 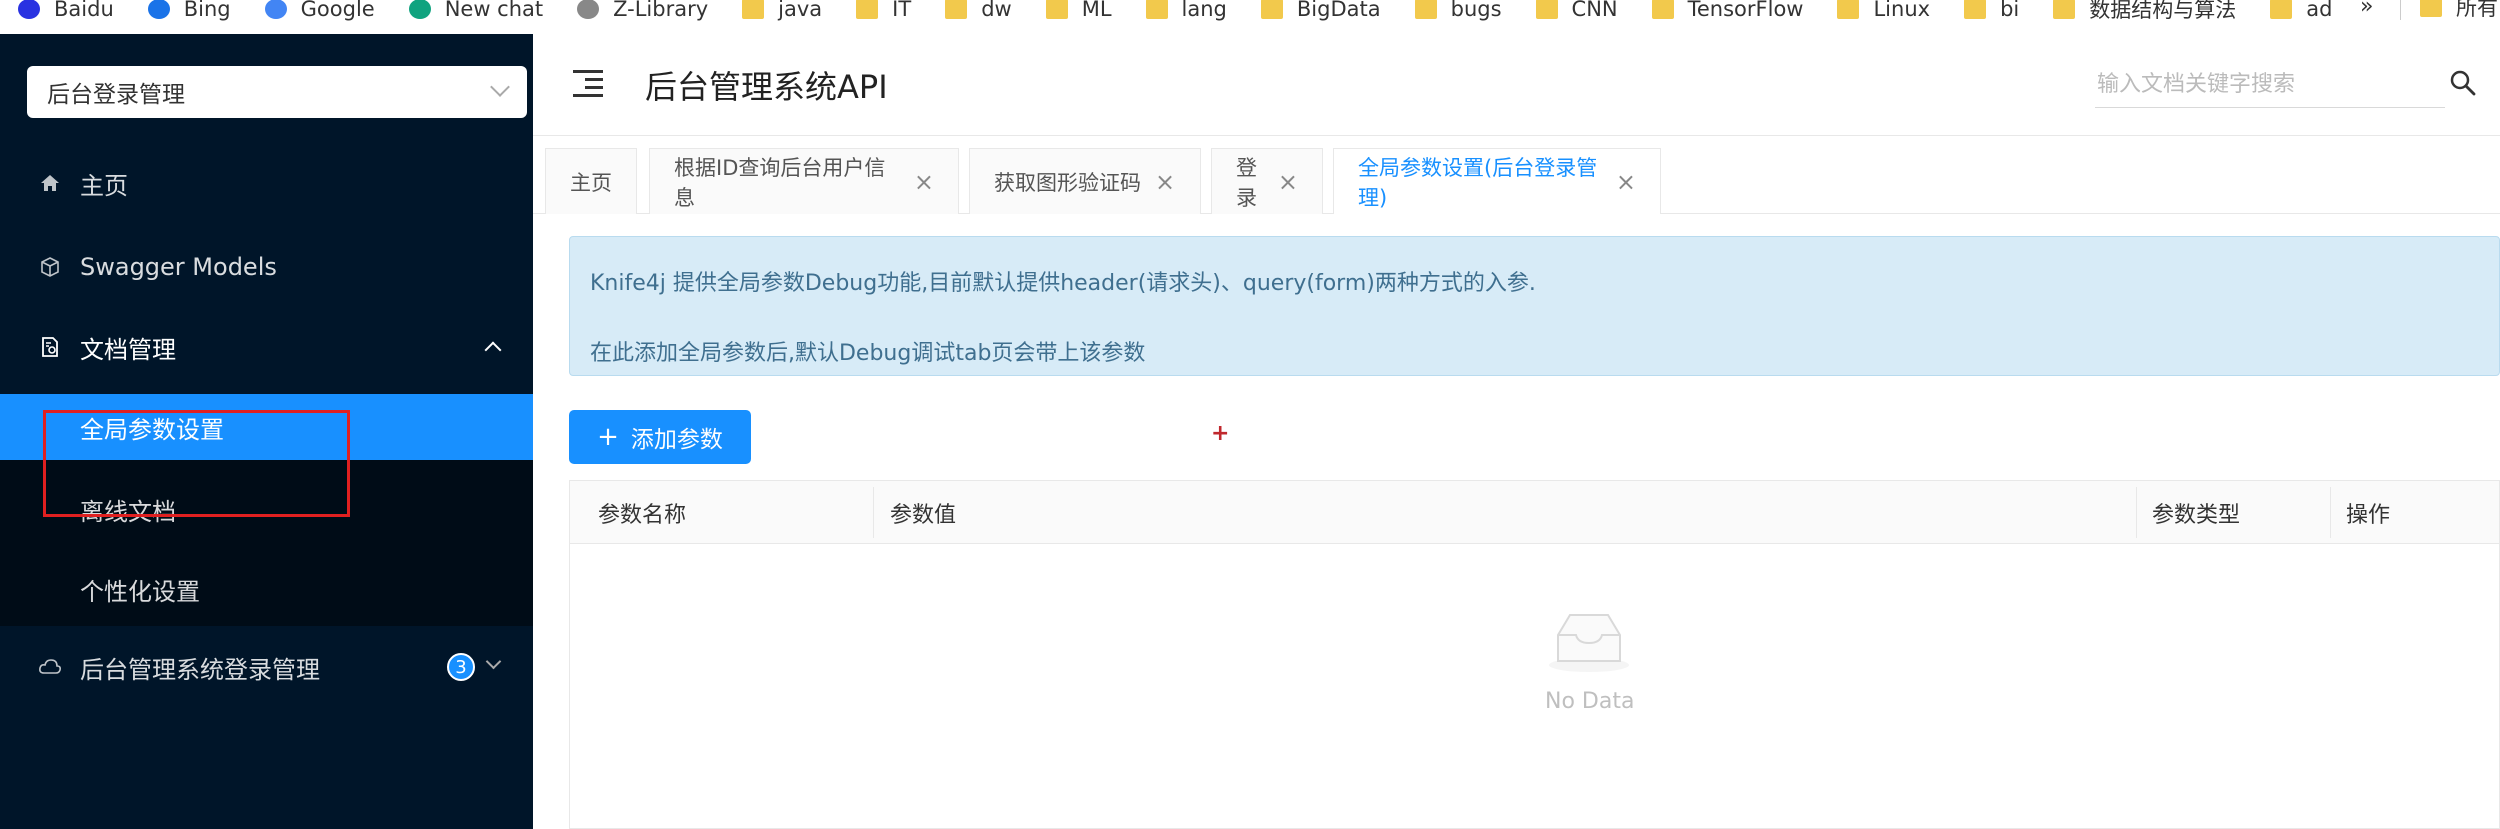 I want to click on sidebar-item-personalization: 个性化设置, so click(x=266, y=589).